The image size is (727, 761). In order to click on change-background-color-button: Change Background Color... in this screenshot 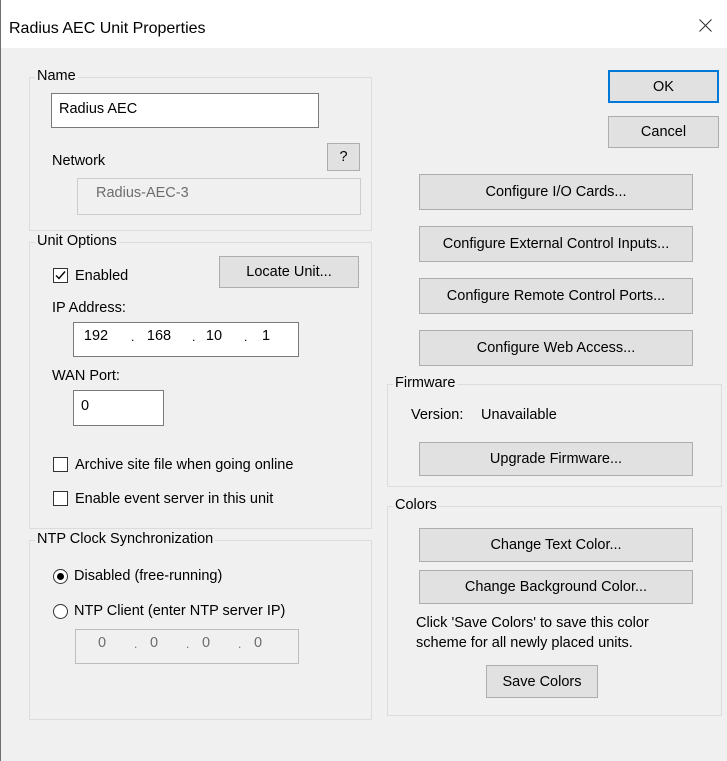, I will do `click(556, 587)`.